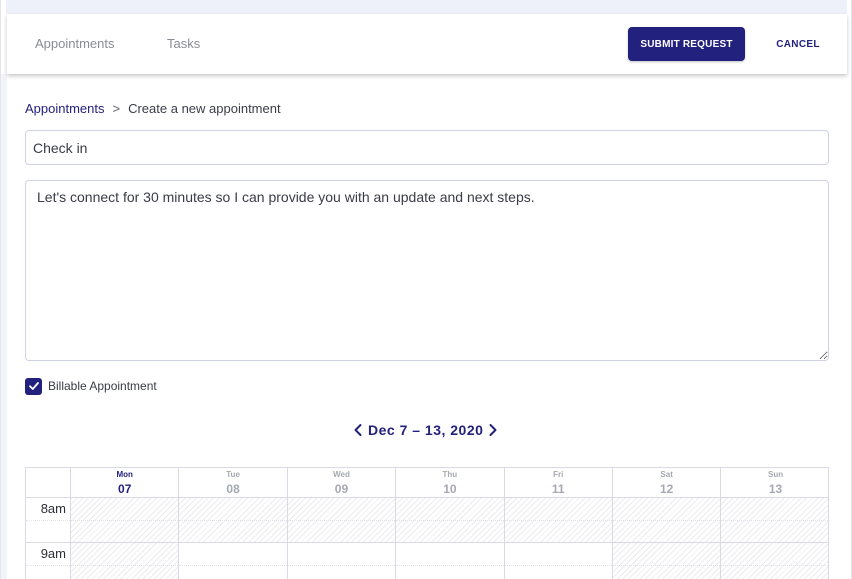  What do you see at coordinates (48, 482) in the screenshot?
I see `time-gutter-header` at bounding box center [48, 482].